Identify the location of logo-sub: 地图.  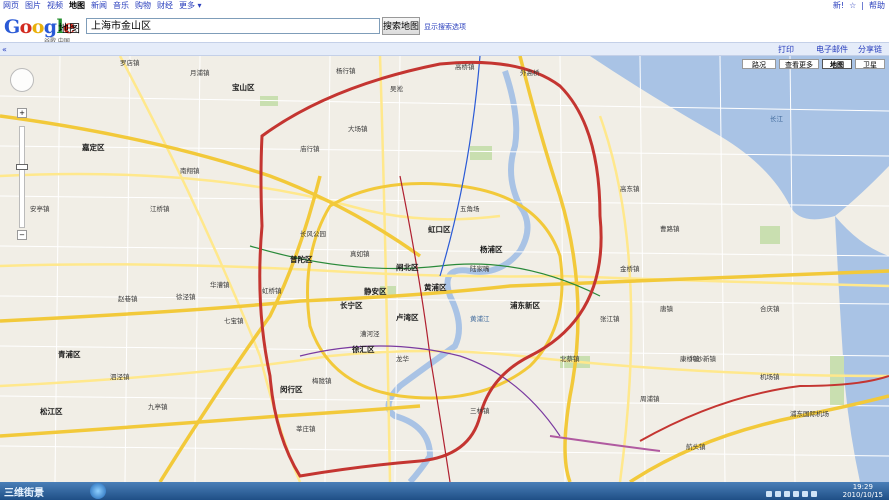
(69, 28).